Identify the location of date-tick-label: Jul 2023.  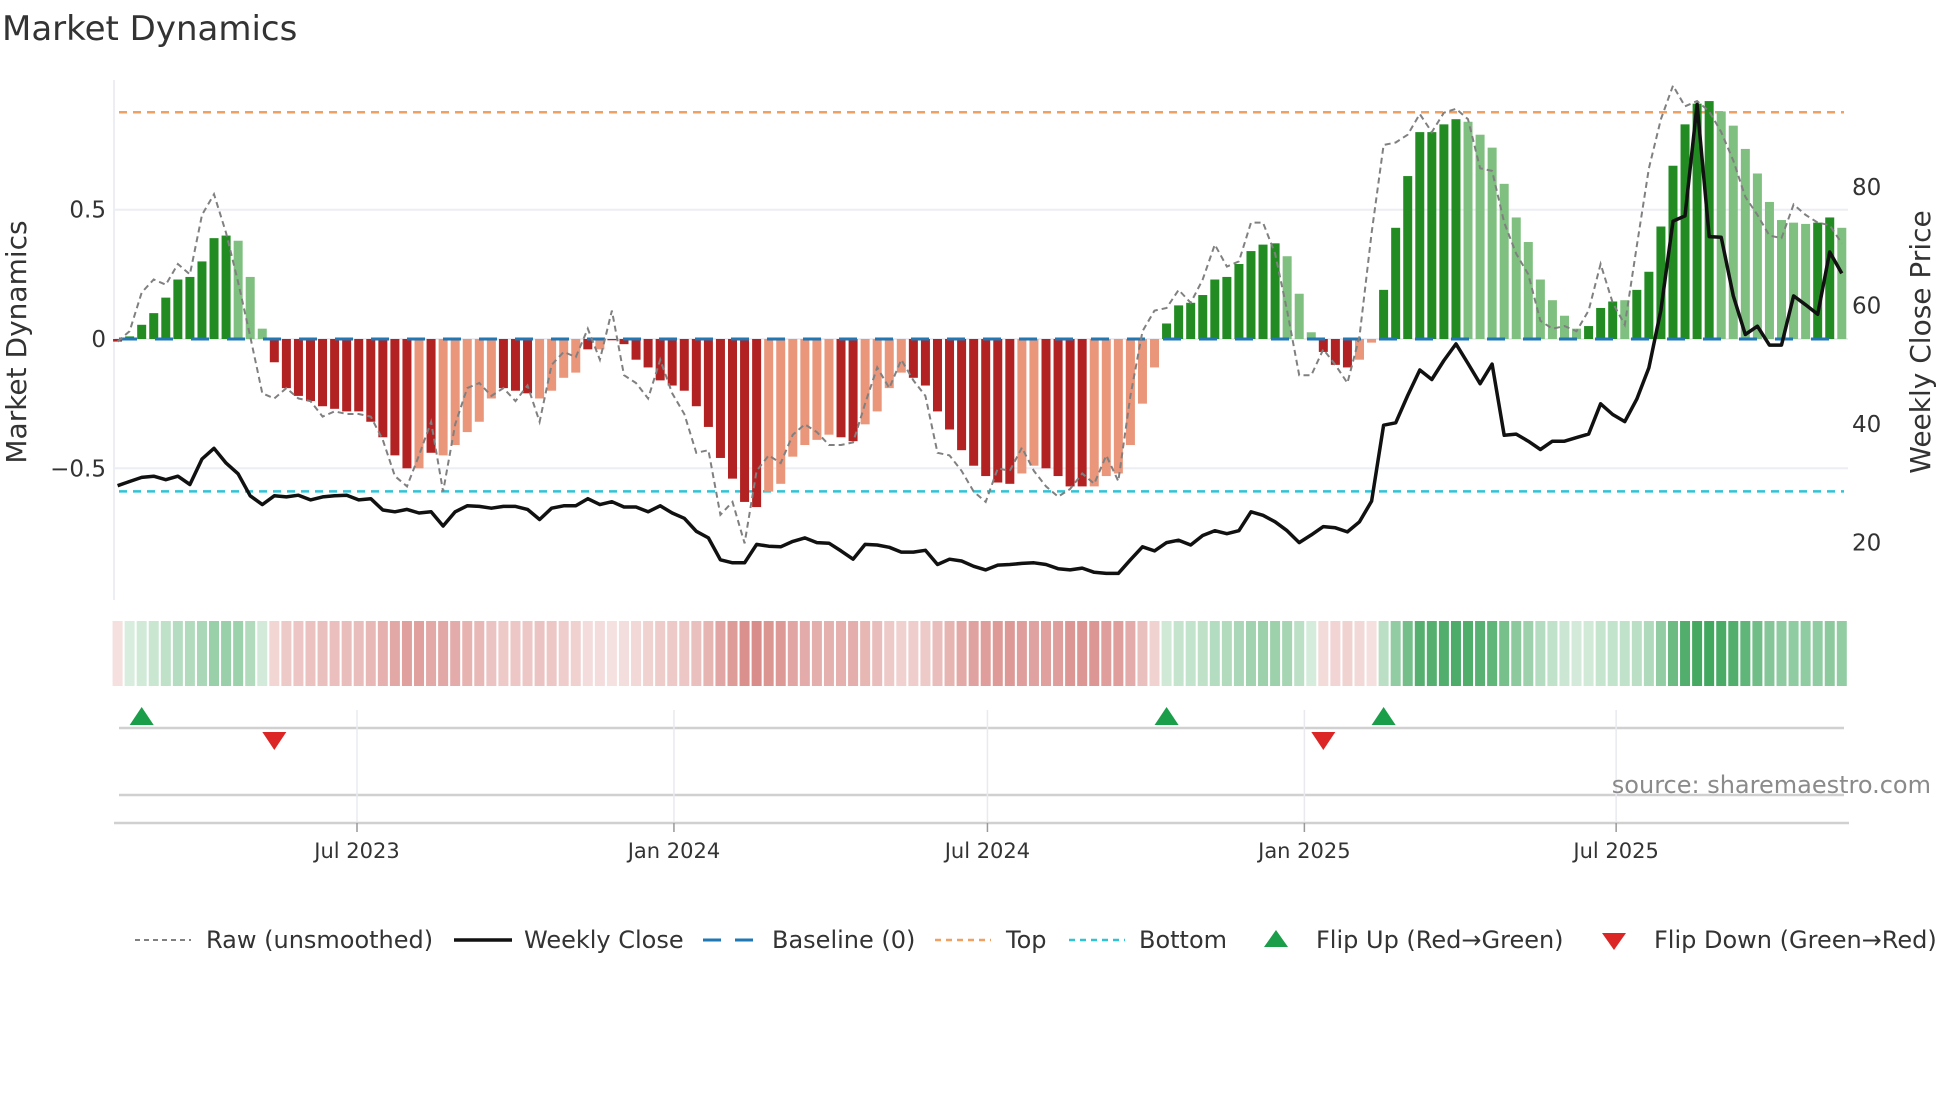
(355, 851).